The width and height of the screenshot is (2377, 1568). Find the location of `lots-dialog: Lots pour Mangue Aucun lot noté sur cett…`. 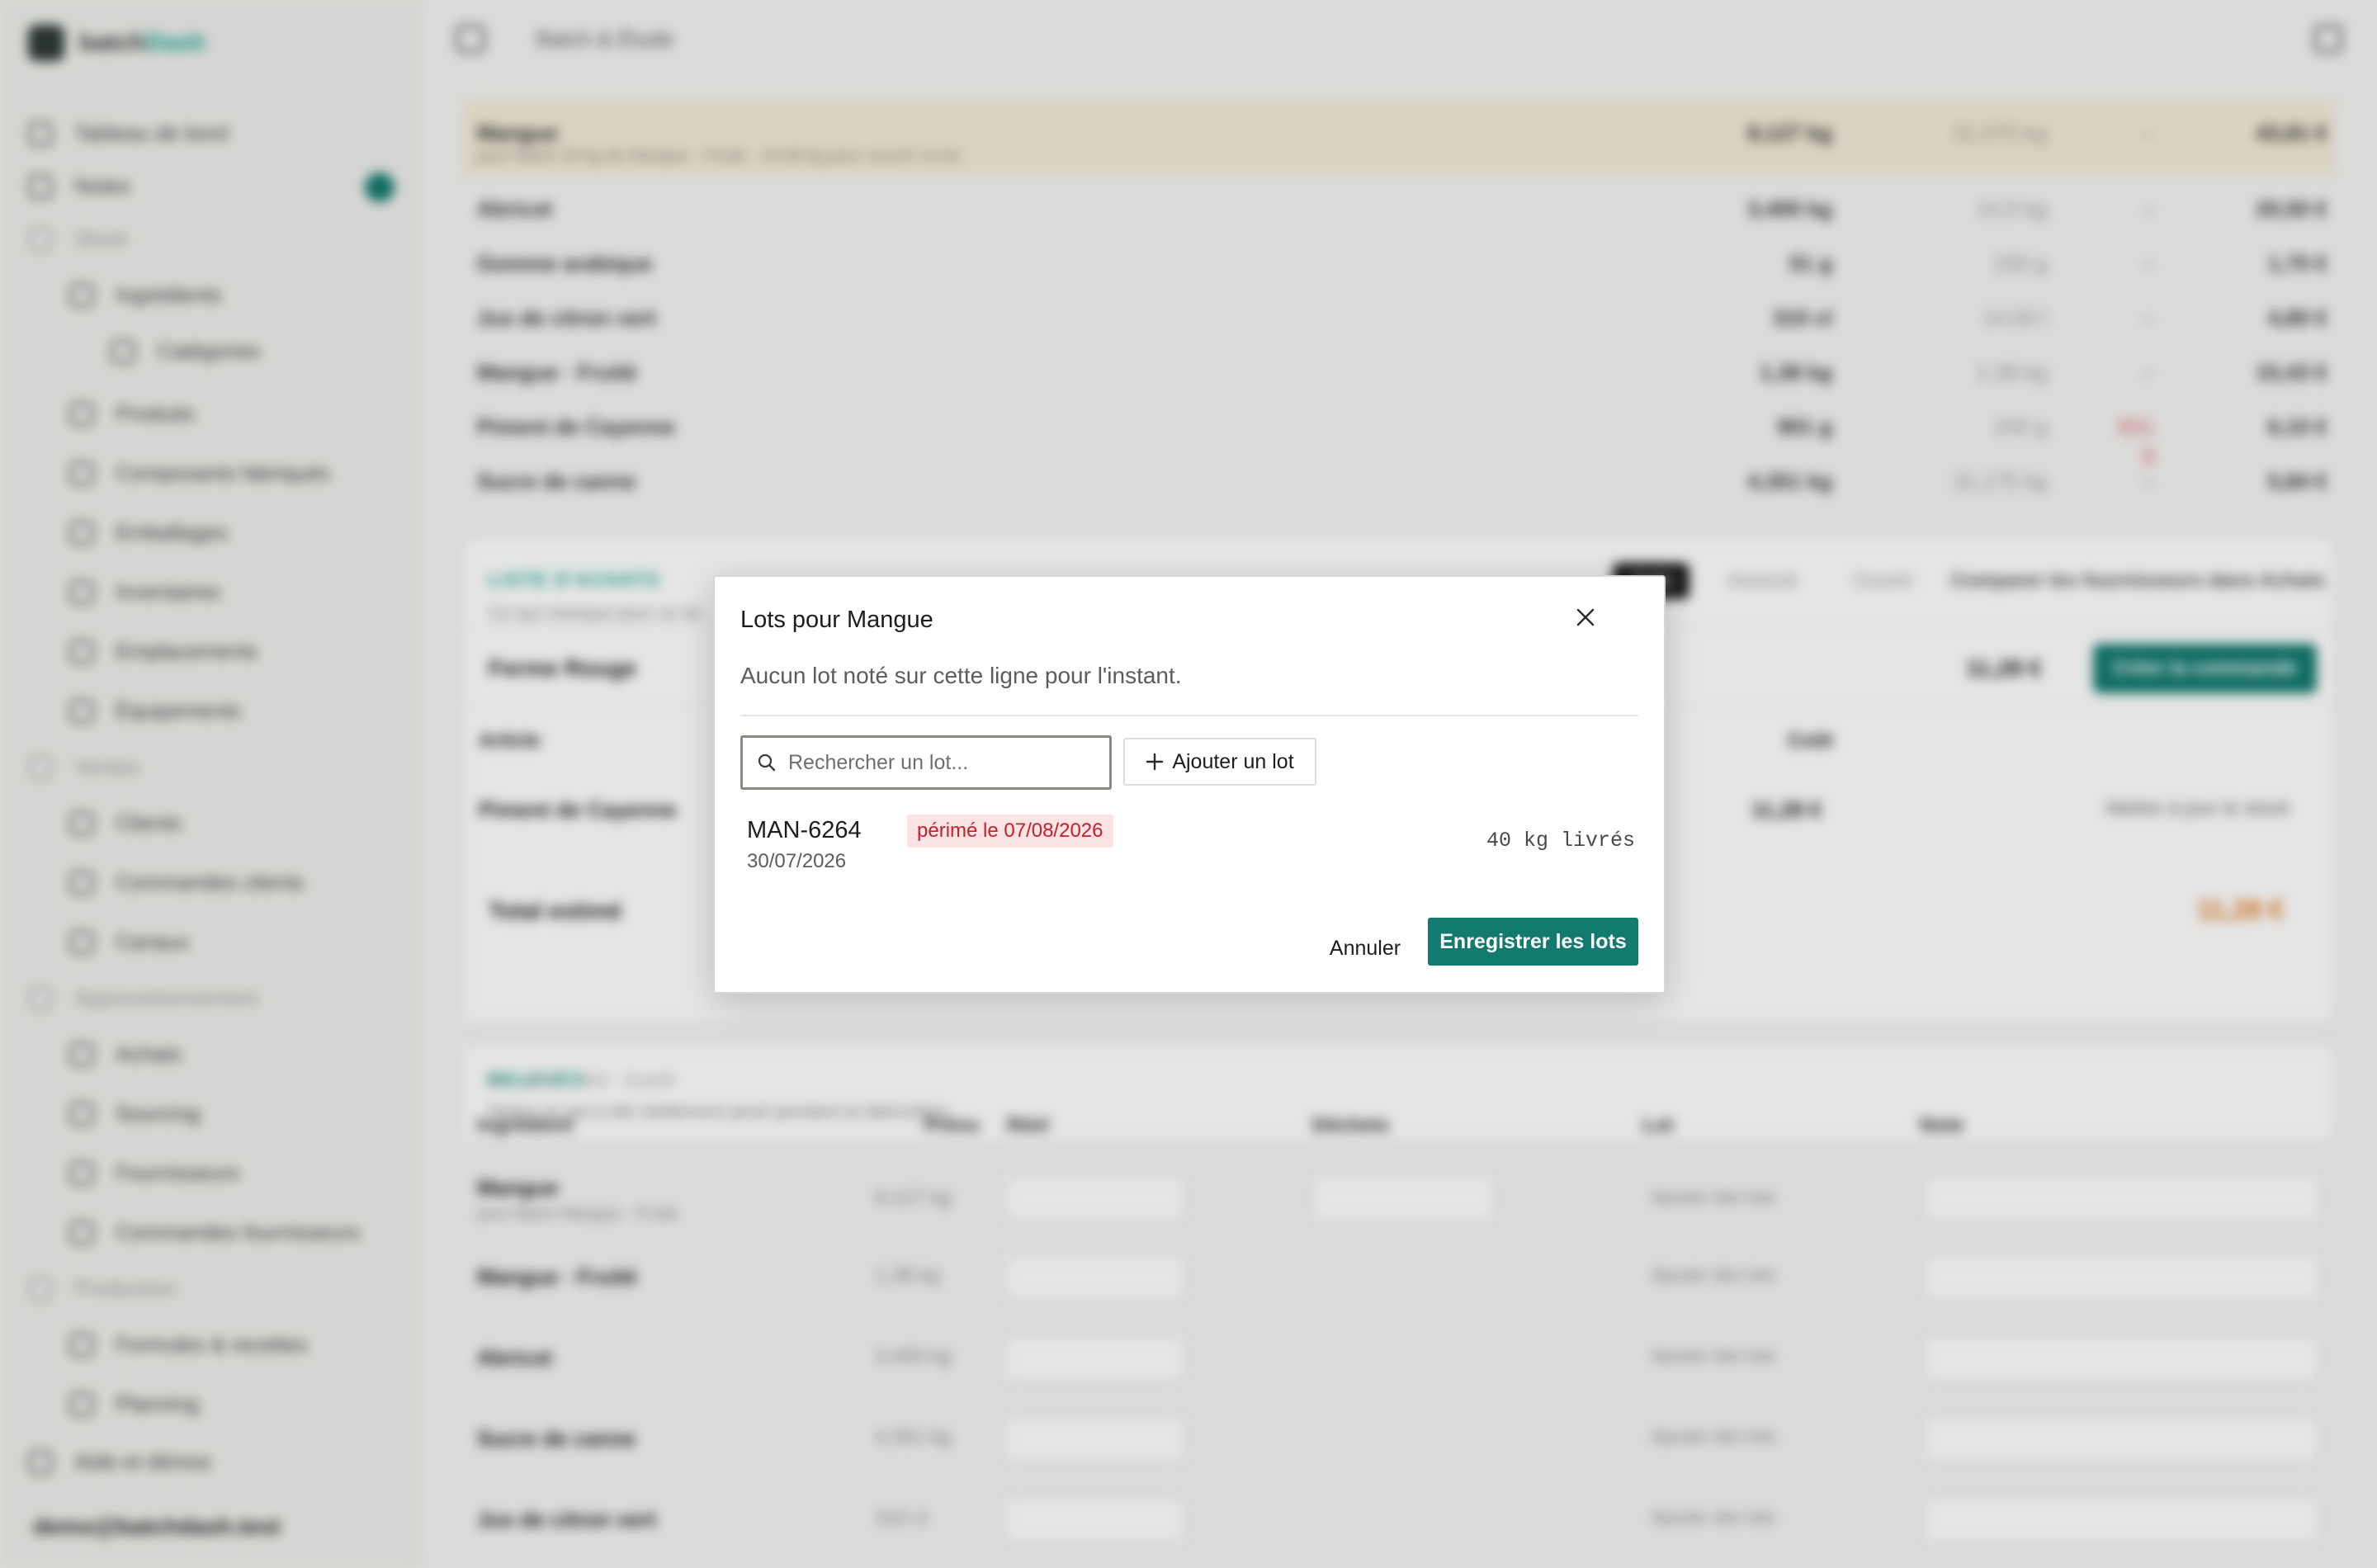

lots-dialog: Lots pour Mangue Aucun lot noté sur cett… is located at coordinates (1189, 784).